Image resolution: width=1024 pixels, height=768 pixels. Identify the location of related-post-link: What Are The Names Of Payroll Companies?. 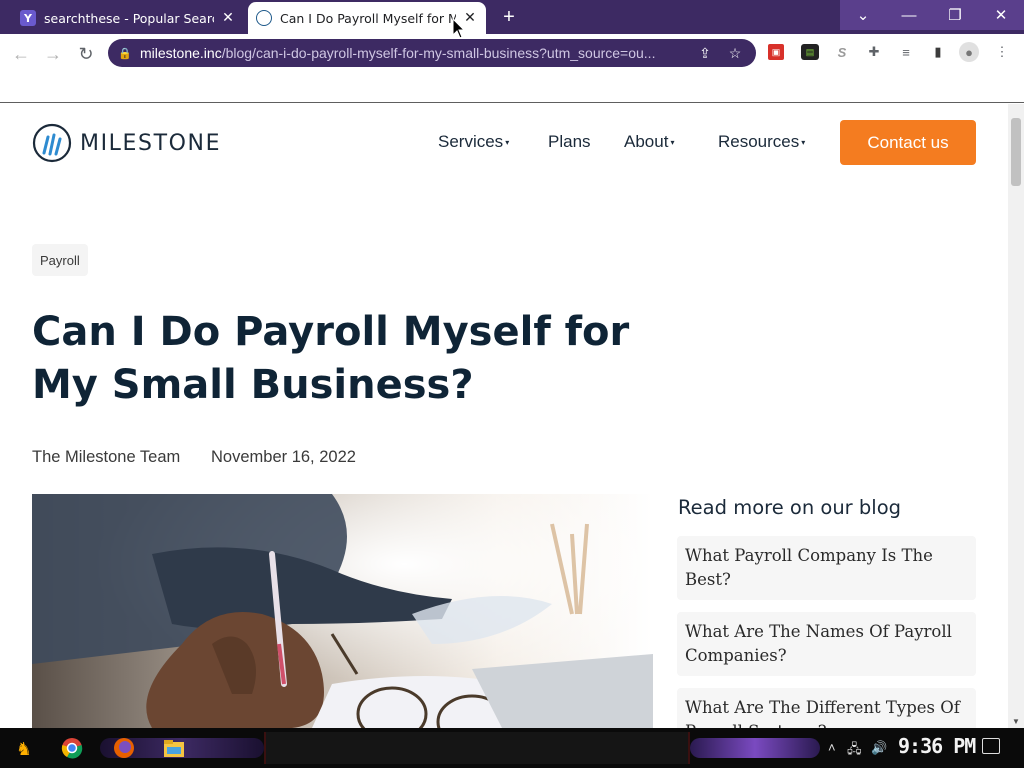
(826, 644).